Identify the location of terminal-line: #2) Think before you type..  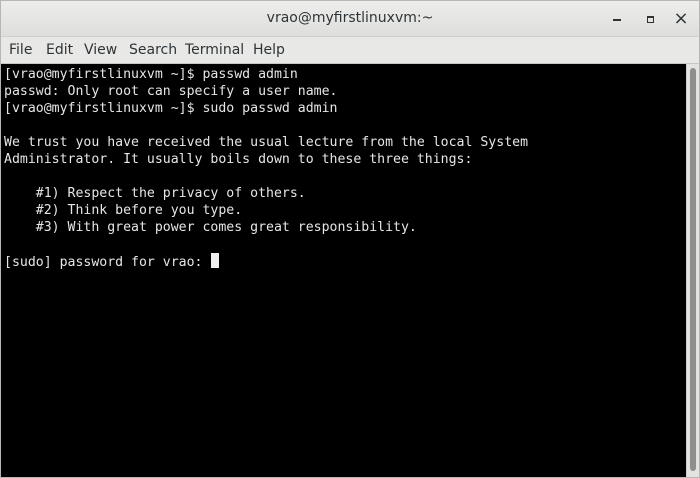
(123, 210).